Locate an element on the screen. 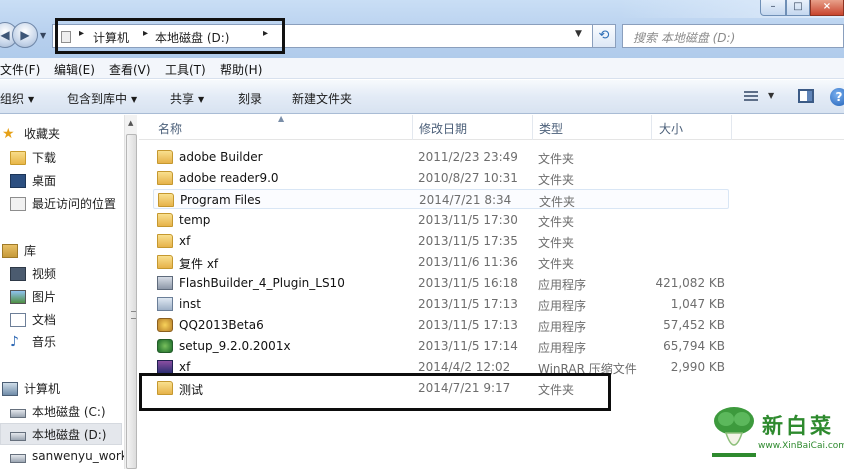  nav-label: 本地磁盘 (D:) is located at coordinates (69, 434).